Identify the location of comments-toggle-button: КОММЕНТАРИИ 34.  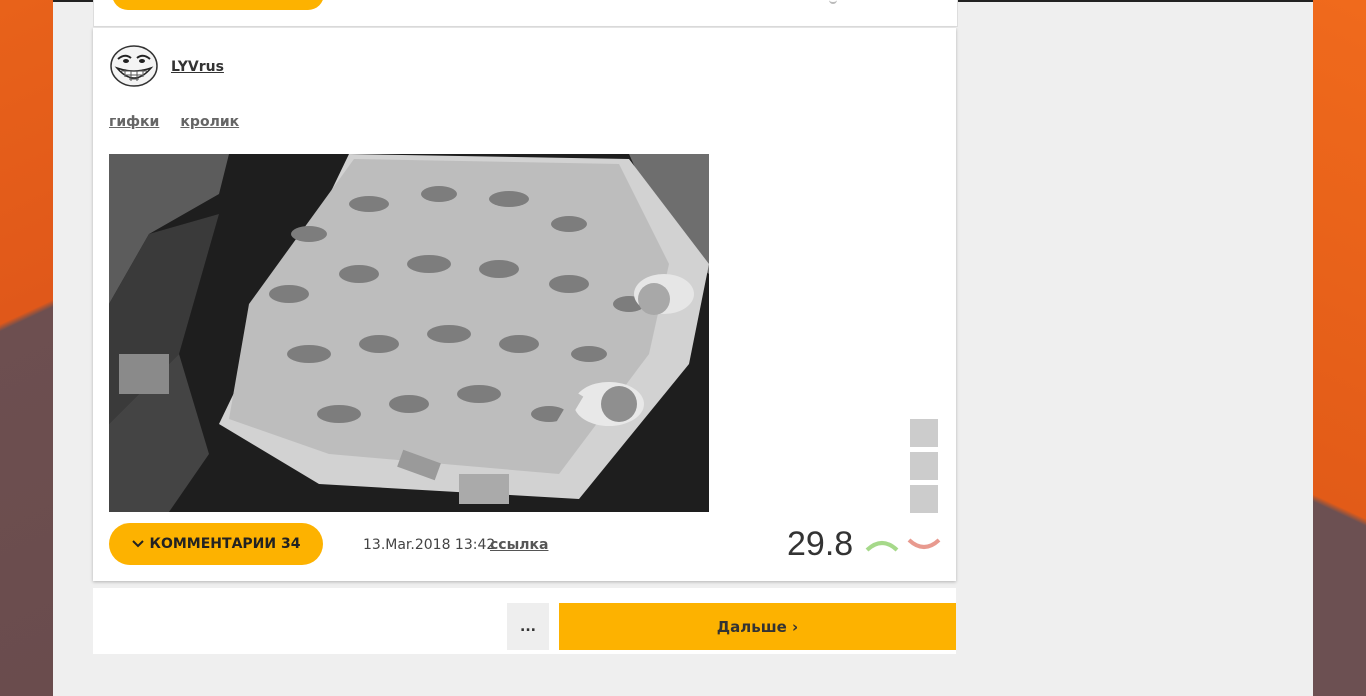
(216, 544).